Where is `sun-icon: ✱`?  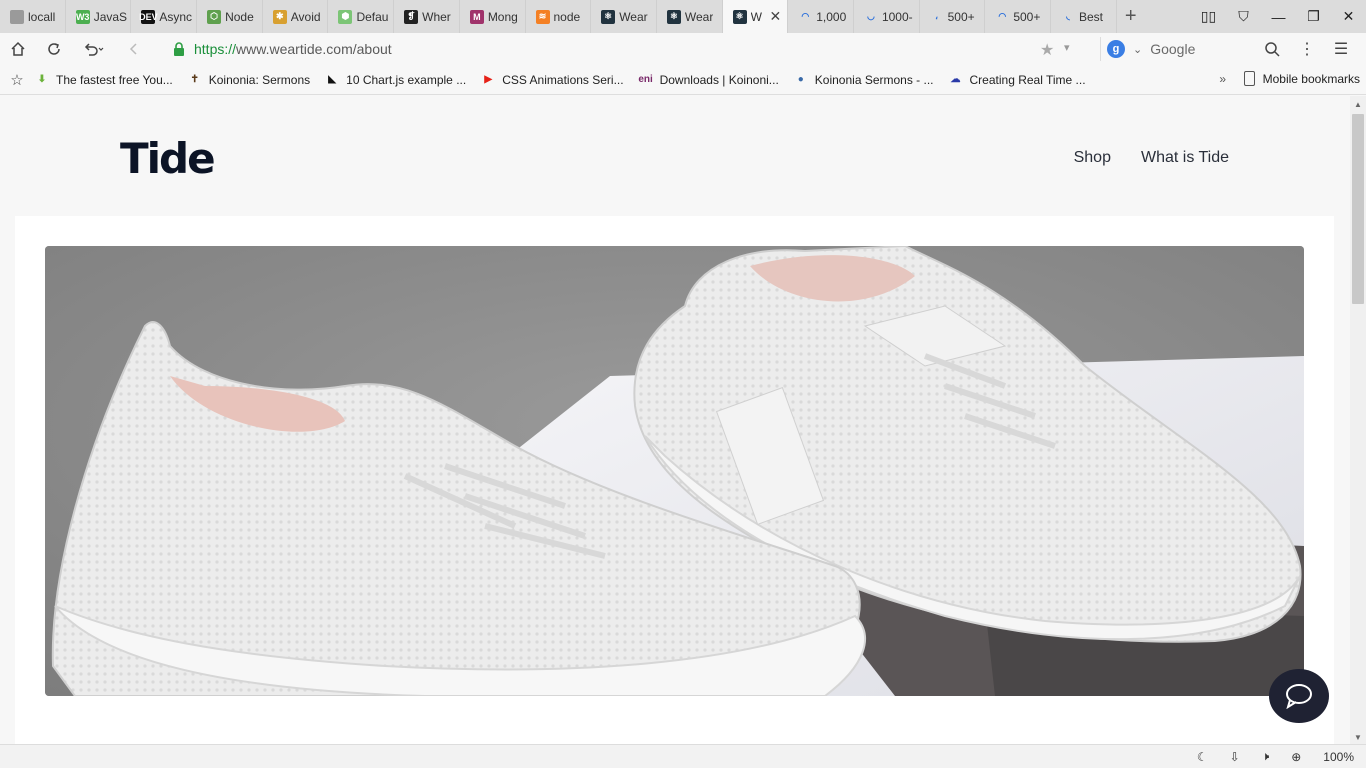 sun-icon: ✱ is located at coordinates (279, 16).